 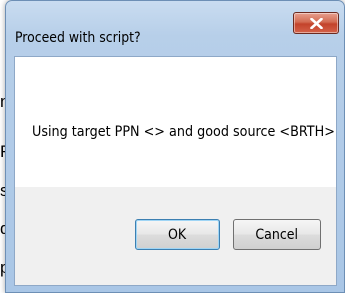 I want to click on close-icon, so click(x=316, y=23).